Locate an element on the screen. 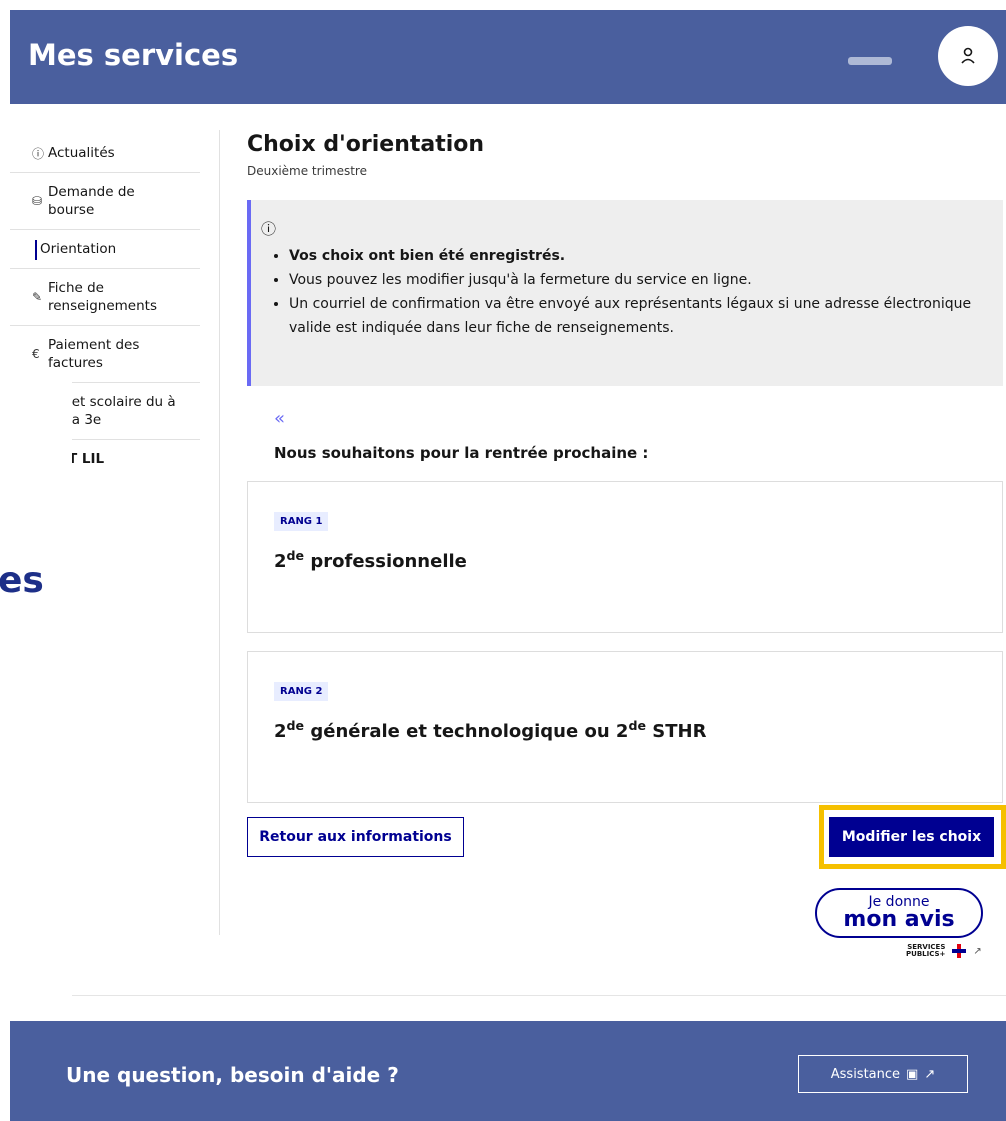 This screenshot has width=1006, height=1121. sidebar-item-bourse: ⛁ Demande de bourse is located at coordinates (105, 201).